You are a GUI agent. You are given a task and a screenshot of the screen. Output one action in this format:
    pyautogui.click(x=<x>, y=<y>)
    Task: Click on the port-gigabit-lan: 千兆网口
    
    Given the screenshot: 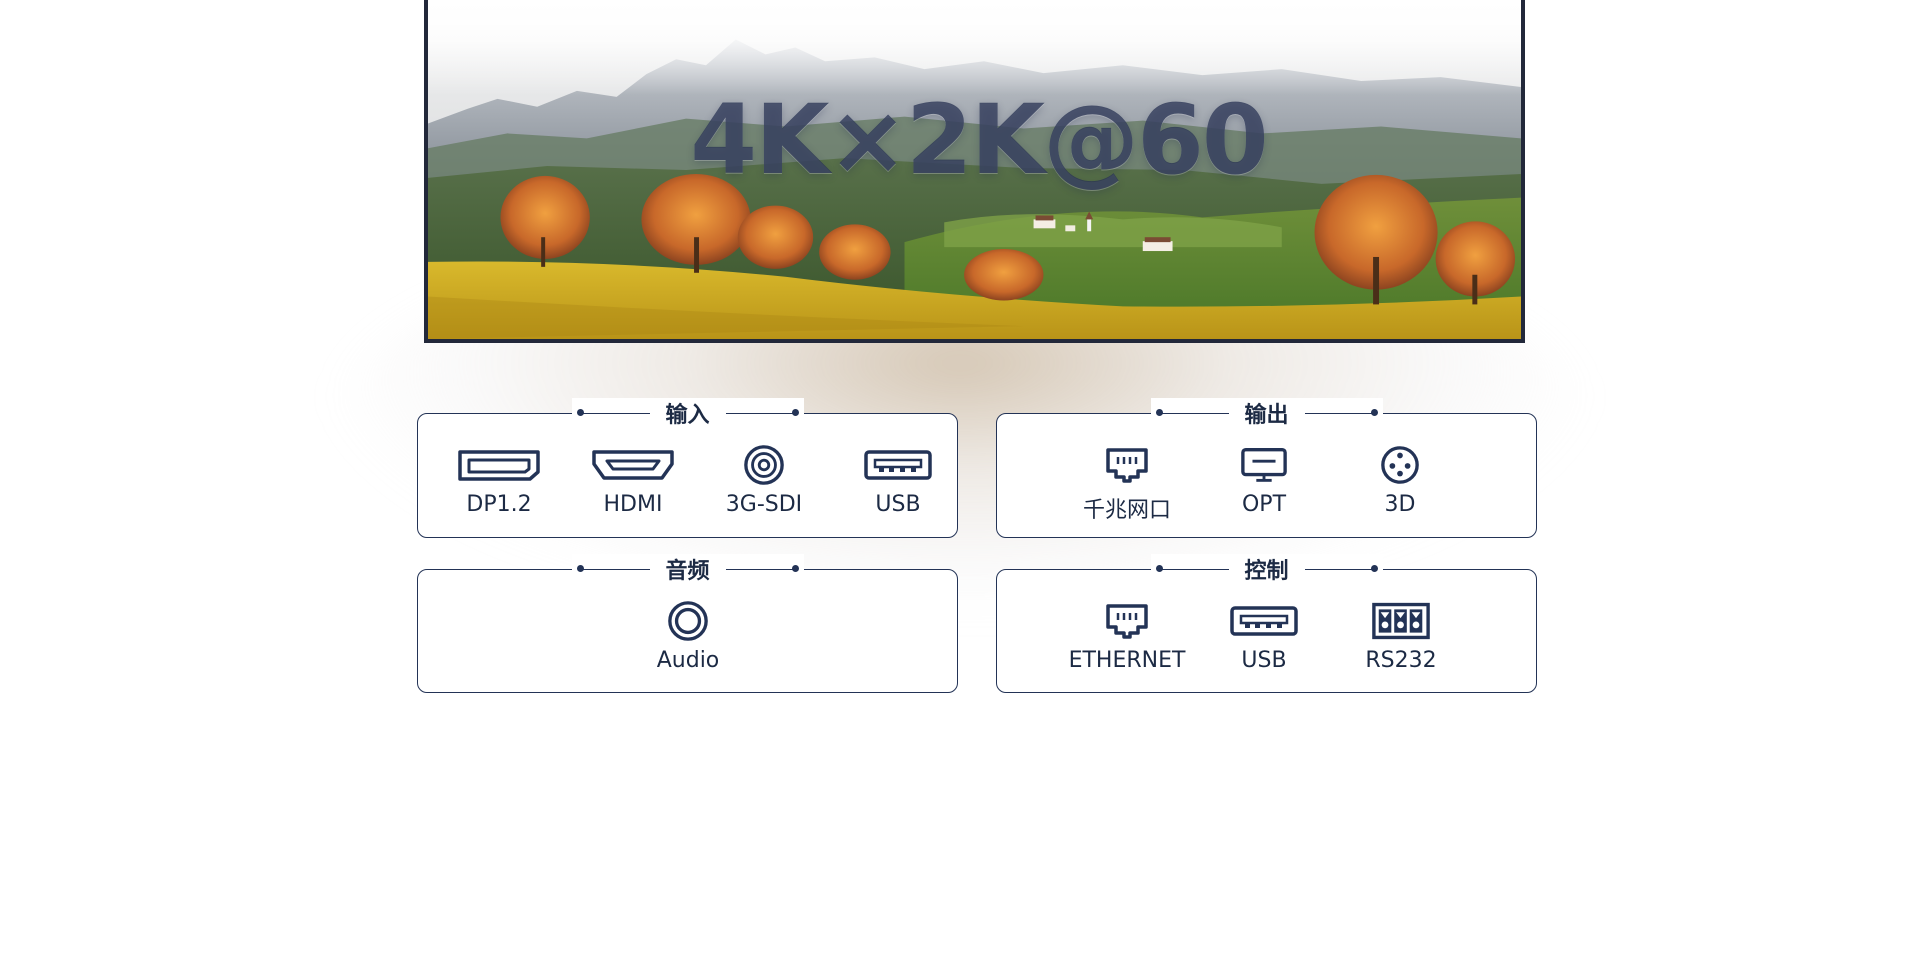 What is the action you would take?
    pyautogui.click(x=1127, y=484)
    